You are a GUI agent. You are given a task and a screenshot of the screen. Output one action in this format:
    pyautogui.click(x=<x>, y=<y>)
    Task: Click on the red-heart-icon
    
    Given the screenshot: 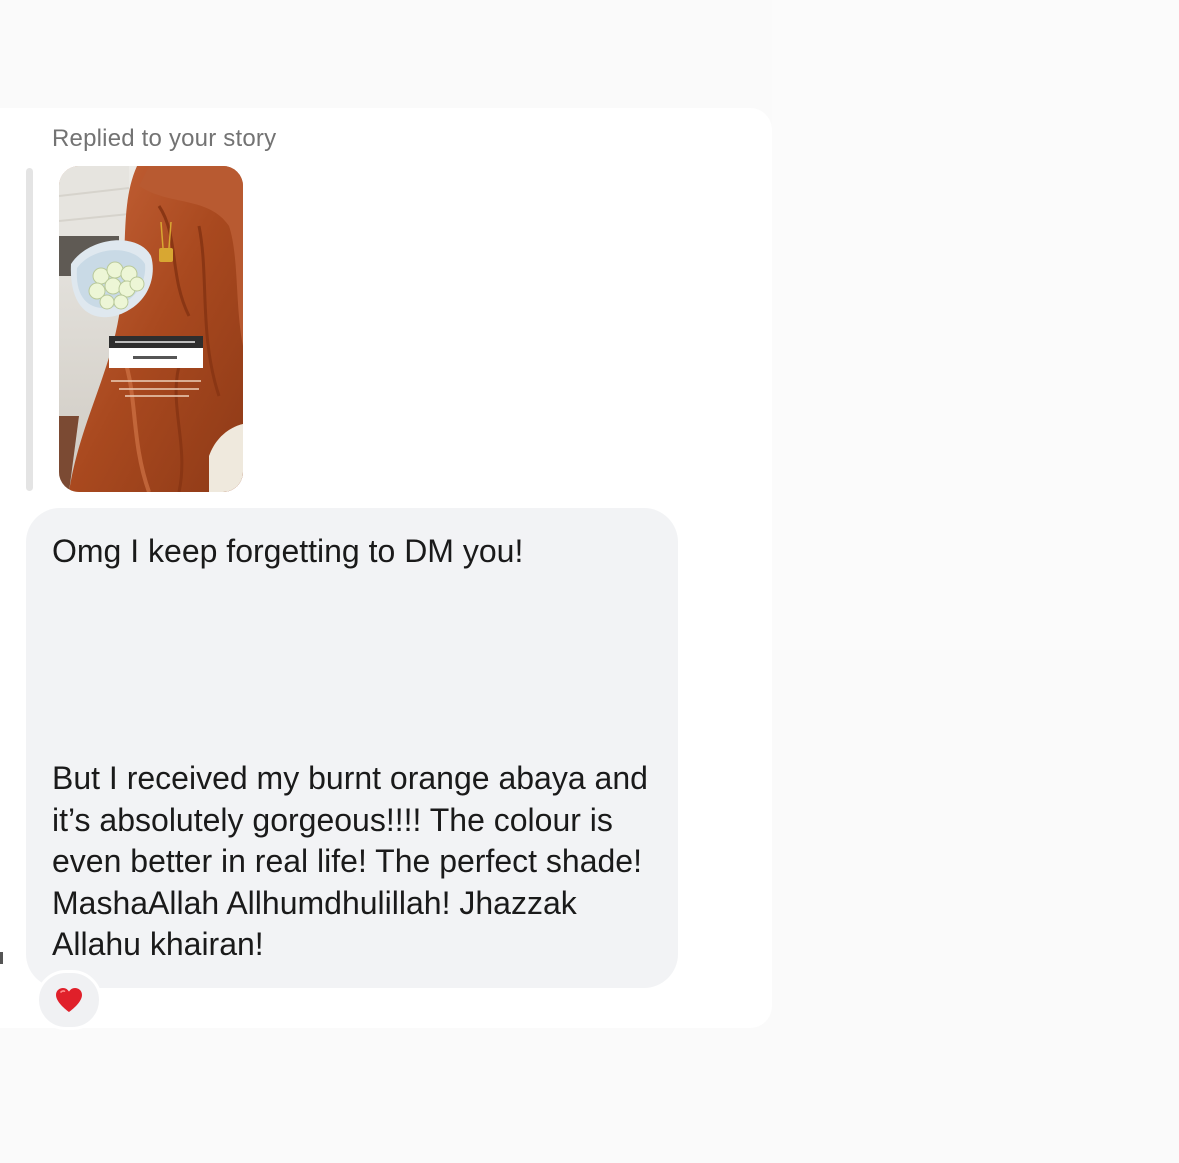 What is the action you would take?
    pyautogui.click(x=69, y=1000)
    